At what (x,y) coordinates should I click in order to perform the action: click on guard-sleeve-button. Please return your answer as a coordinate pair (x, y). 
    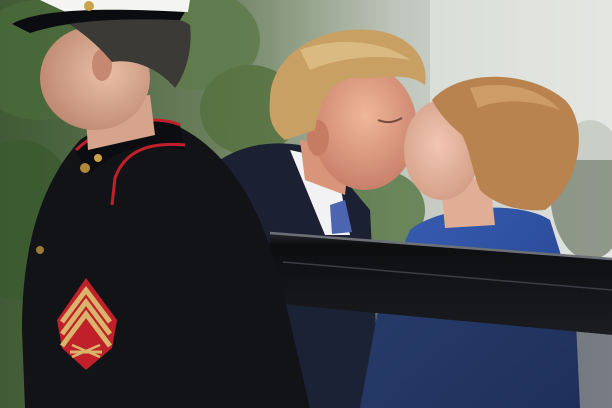
    Looking at the image, I should click on (40, 250).